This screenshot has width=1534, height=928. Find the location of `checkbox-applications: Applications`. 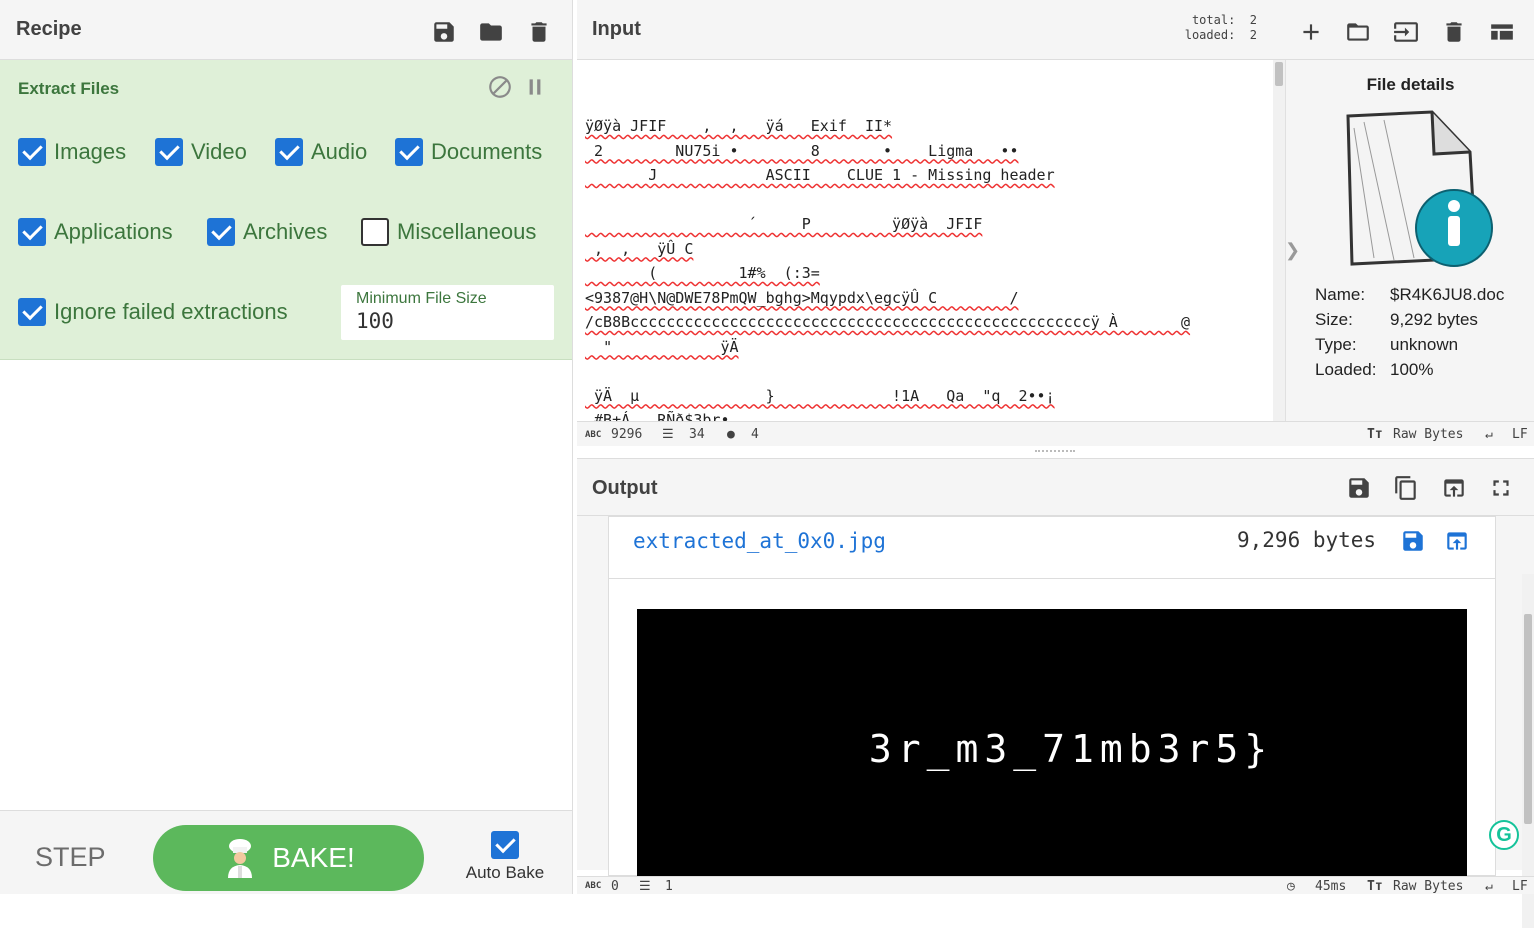

checkbox-applications: Applications is located at coordinates (95, 232).